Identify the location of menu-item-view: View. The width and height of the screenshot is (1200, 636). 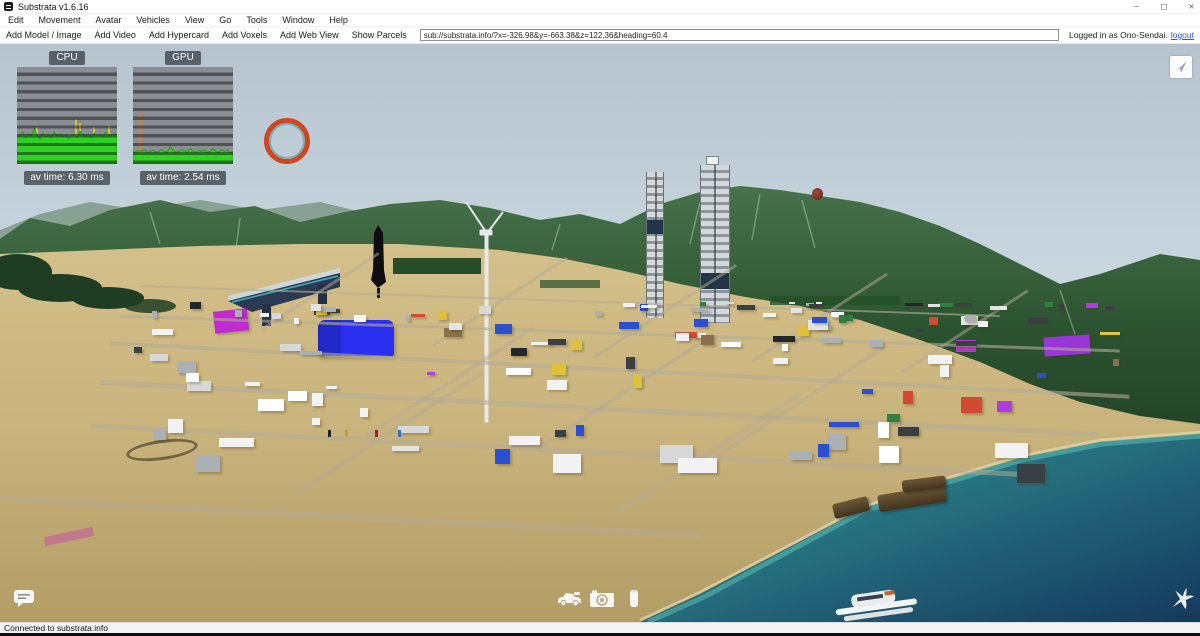
(194, 20).